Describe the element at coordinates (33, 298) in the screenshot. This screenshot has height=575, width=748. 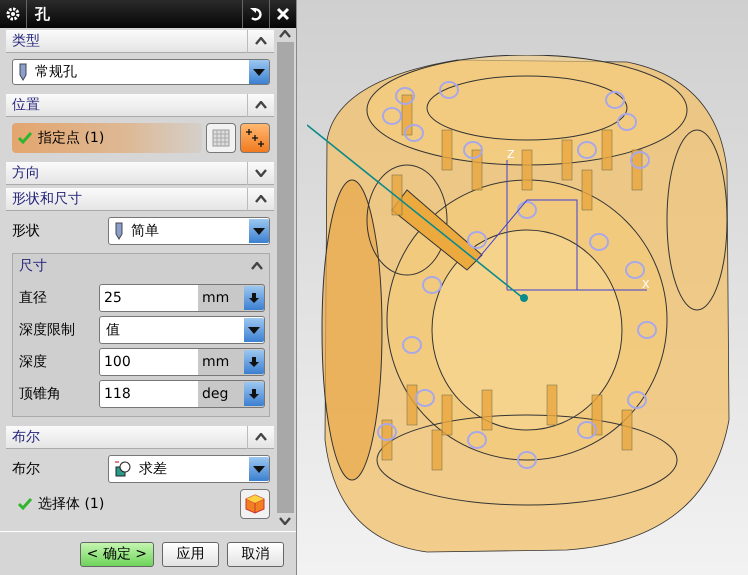
I see `field-label: 直径` at that location.